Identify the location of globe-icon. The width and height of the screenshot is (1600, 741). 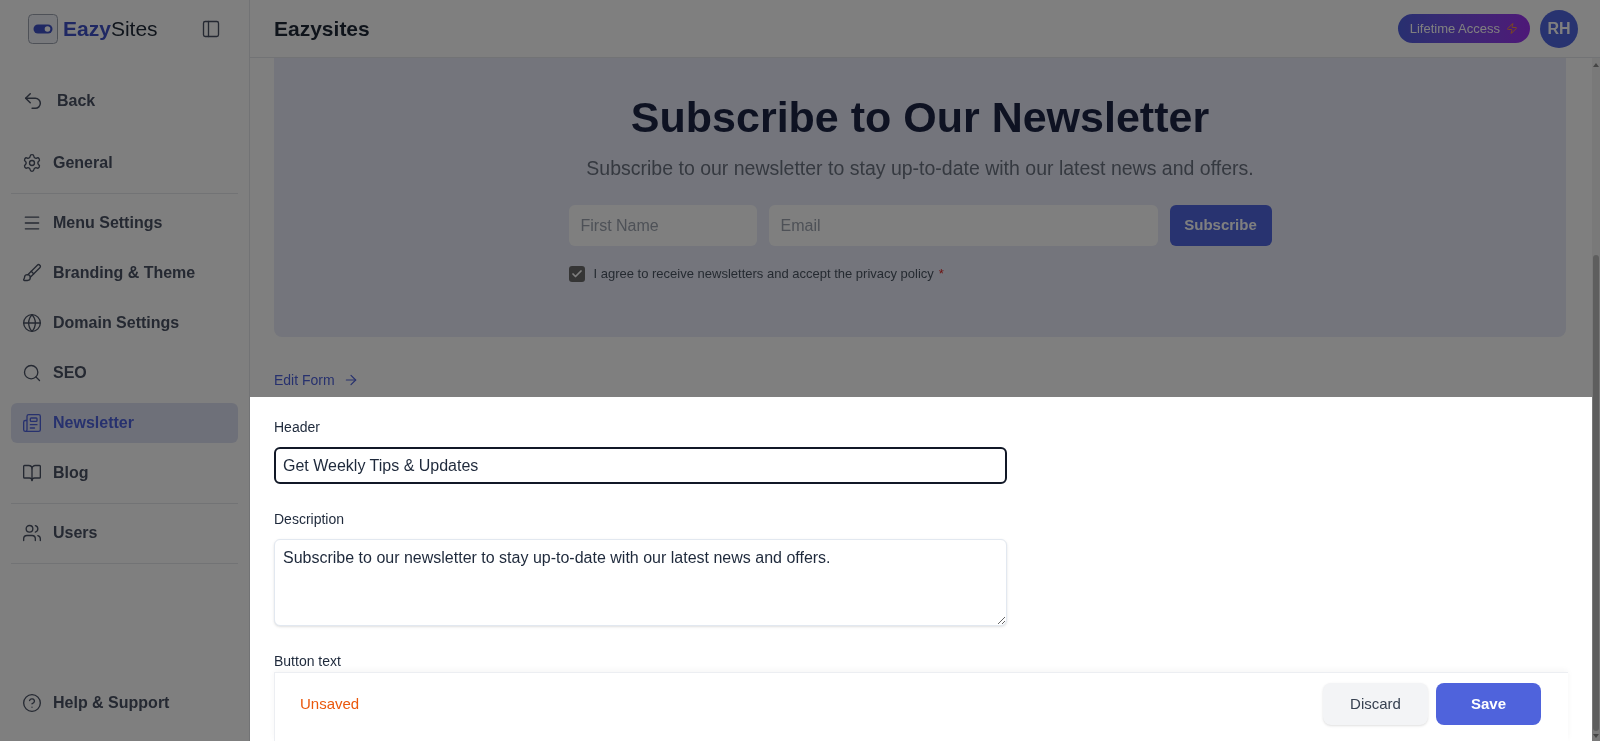
(32, 323).